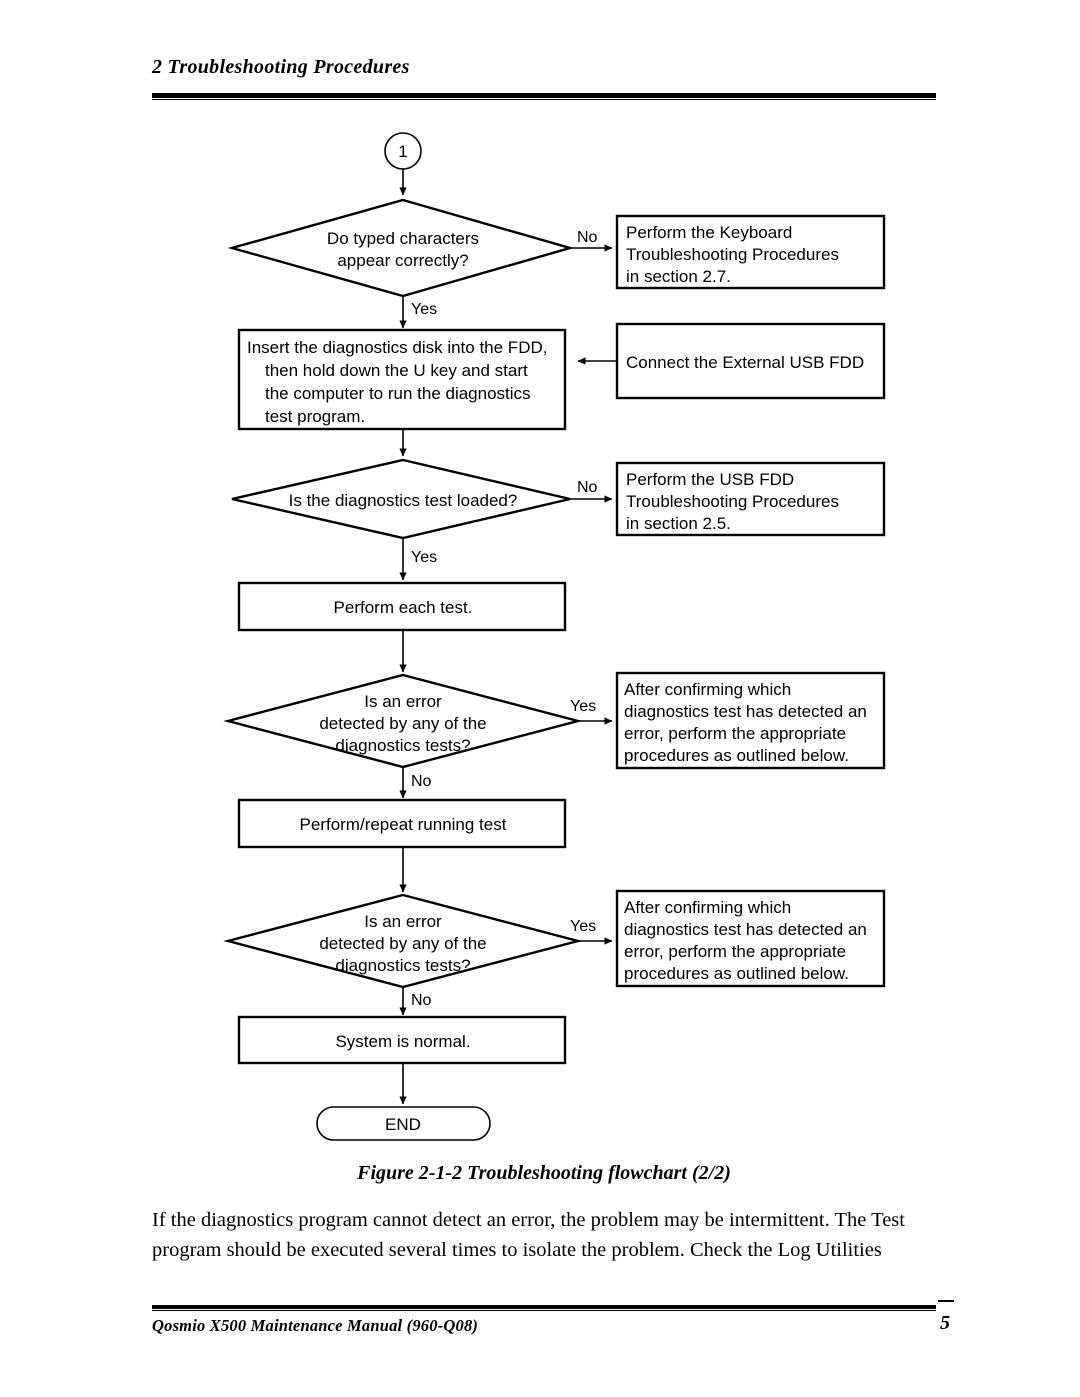 The image size is (1080, 1397). Describe the element at coordinates (421, 781) in the screenshot. I see `edge-label-decision3-no: No` at that location.